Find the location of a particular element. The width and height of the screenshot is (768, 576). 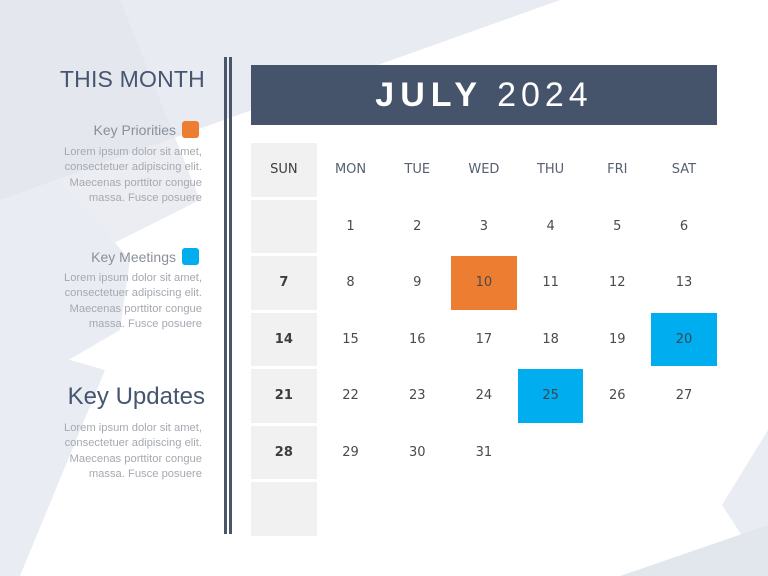

weekday-header-mon: MON is located at coordinates (350, 170).